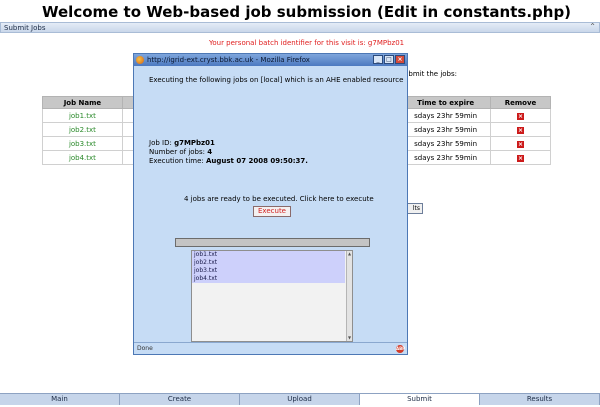 The width and height of the screenshot is (600, 407). What do you see at coordinates (60, 399) in the screenshot?
I see `tab-main: Main` at bounding box center [60, 399].